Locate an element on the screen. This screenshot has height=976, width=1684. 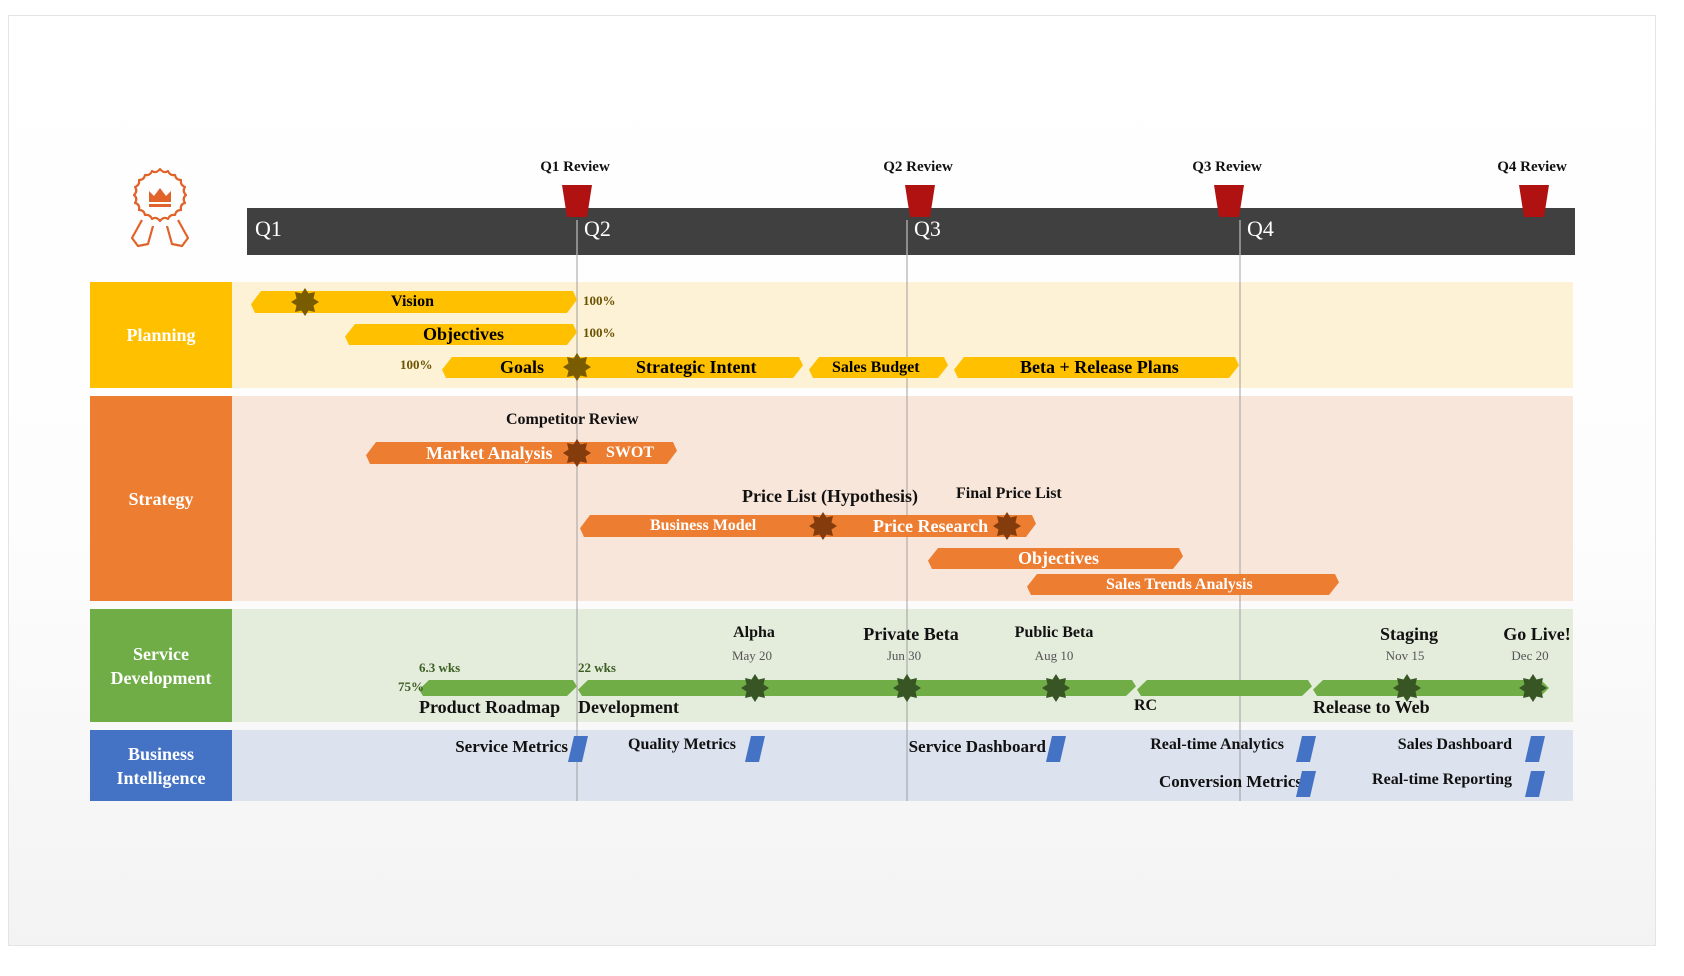
task-label: Strategic Intent is located at coordinates (696, 367).